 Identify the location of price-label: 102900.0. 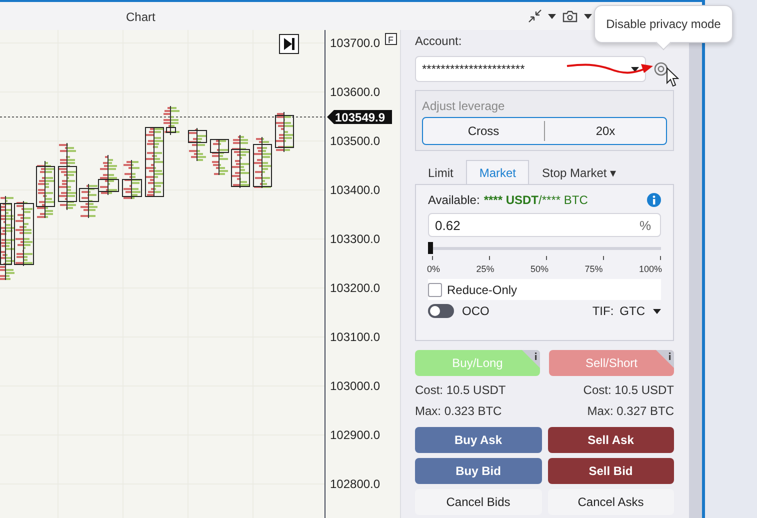
(355, 435).